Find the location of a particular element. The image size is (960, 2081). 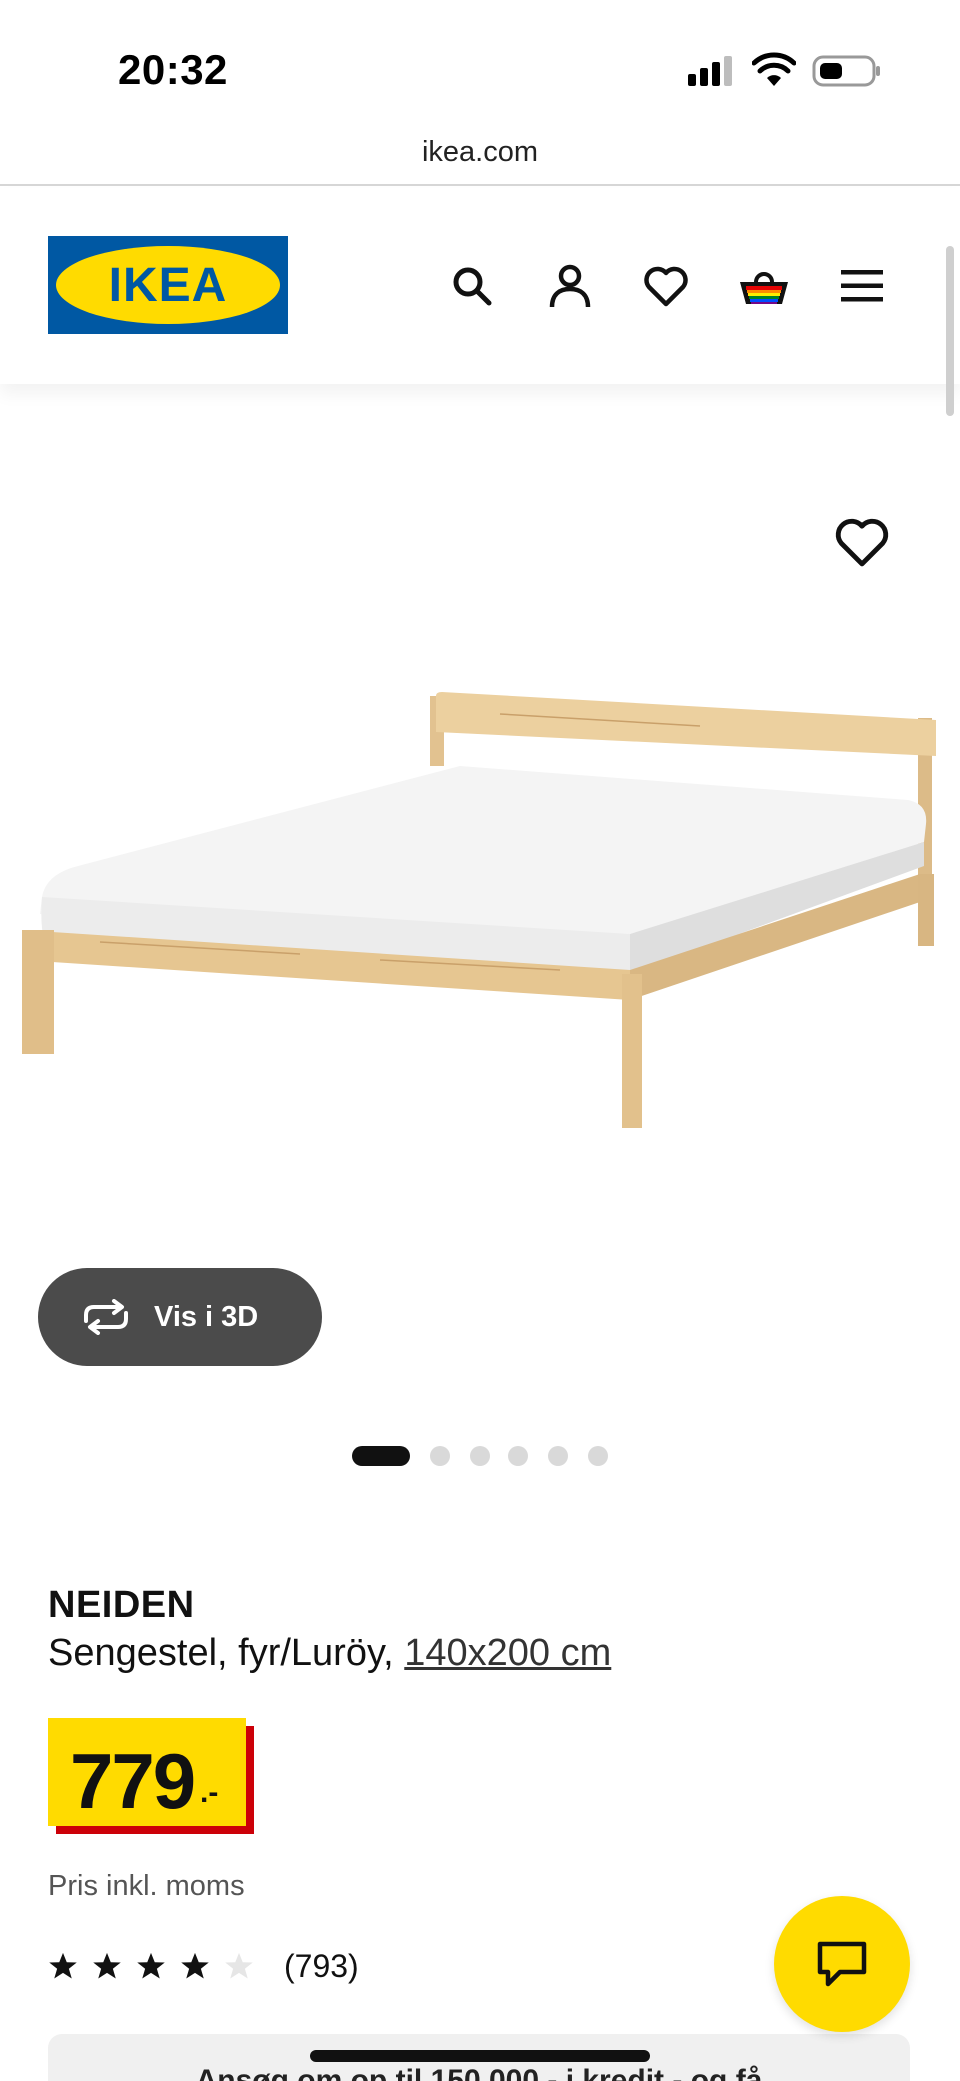

status-bar: 20:32 is located at coordinates (480, 60).